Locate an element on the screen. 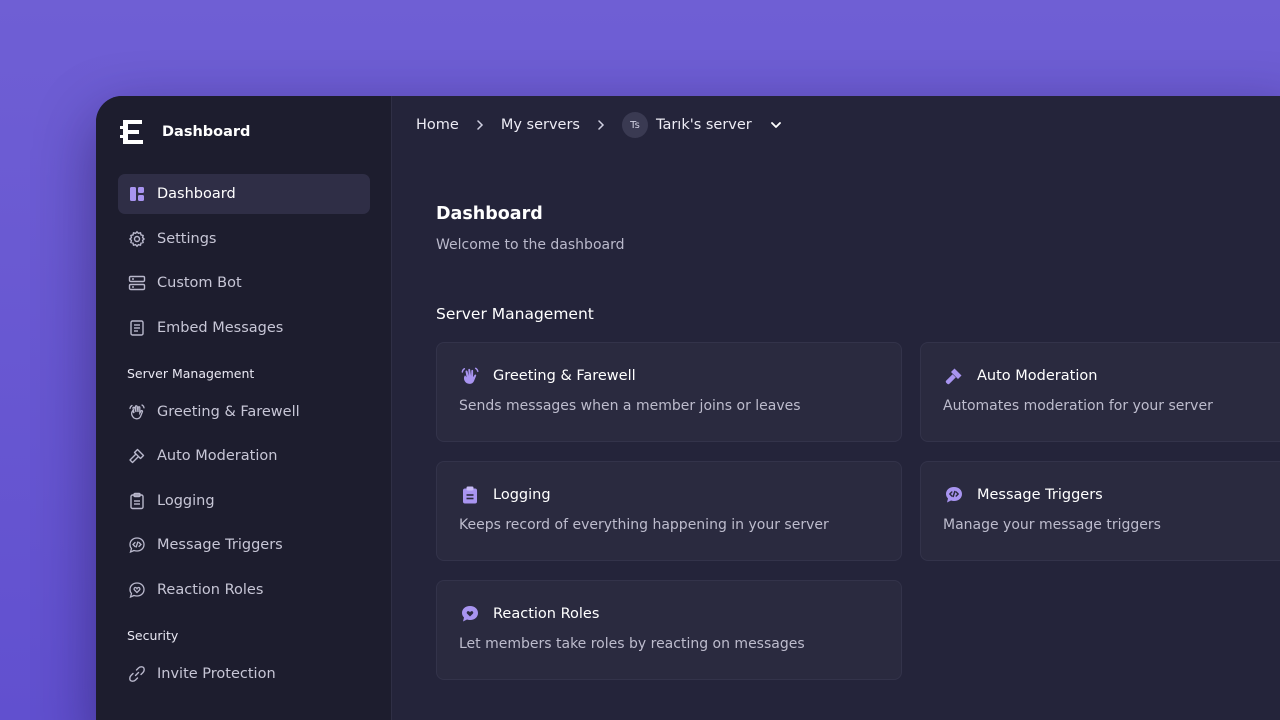 This screenshot has width=1280, height=720. sidebar-item-label: Greeting & Farewell is located at coordinates (228, 411).